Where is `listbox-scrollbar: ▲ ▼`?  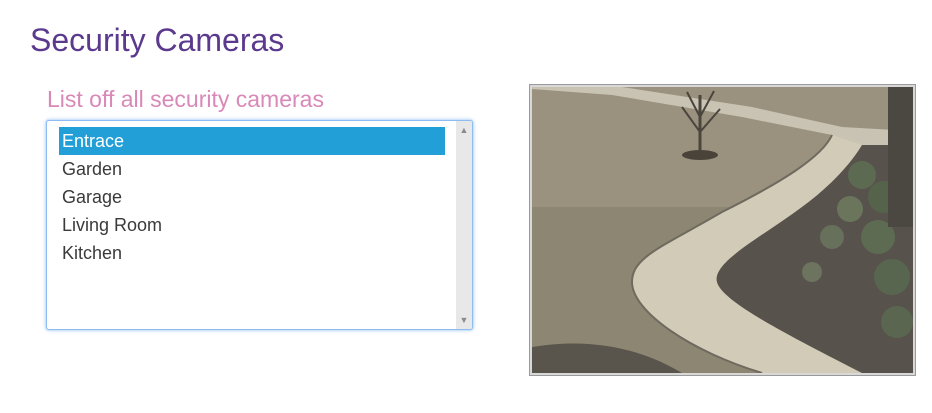
listbox-scrollbar: ▲ ▼ is located at coordinates (464, 225).